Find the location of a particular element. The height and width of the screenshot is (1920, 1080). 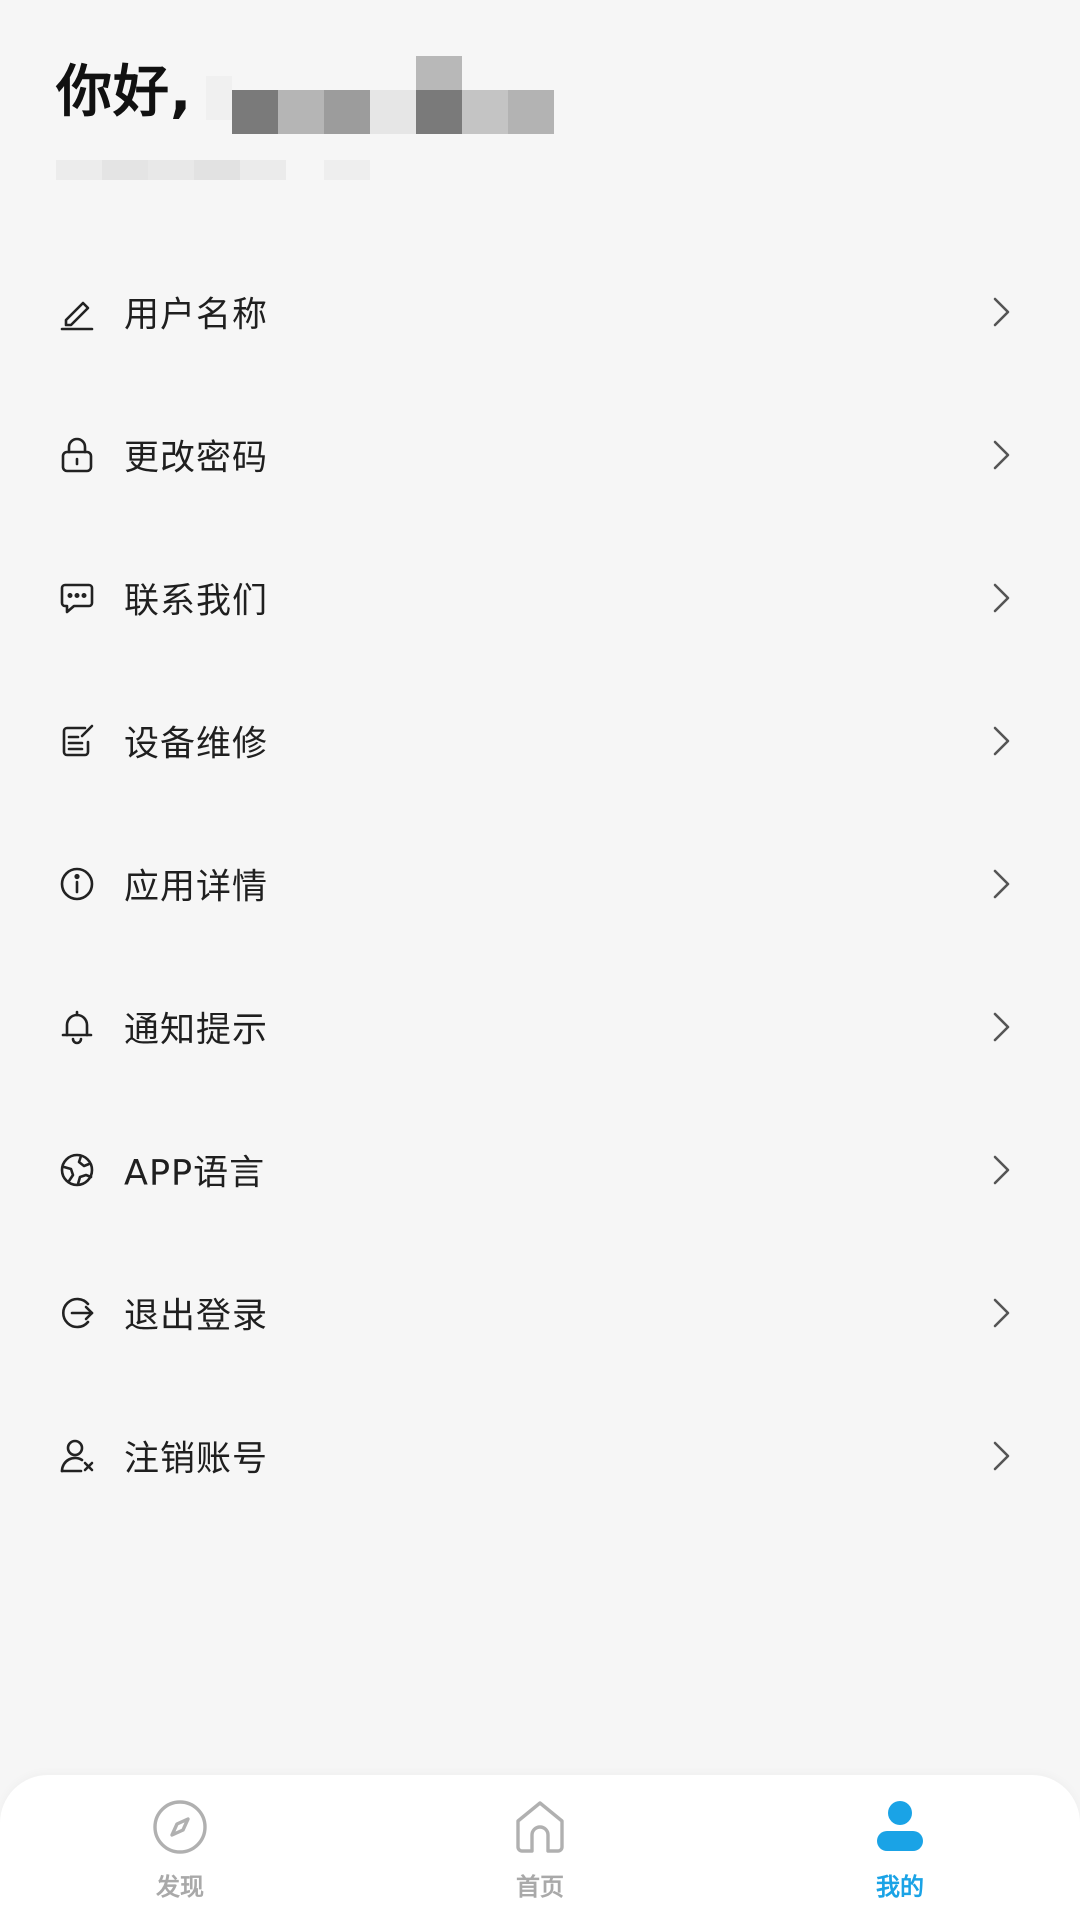

tab-home: 首页 is located at coordinates (540, 1847).